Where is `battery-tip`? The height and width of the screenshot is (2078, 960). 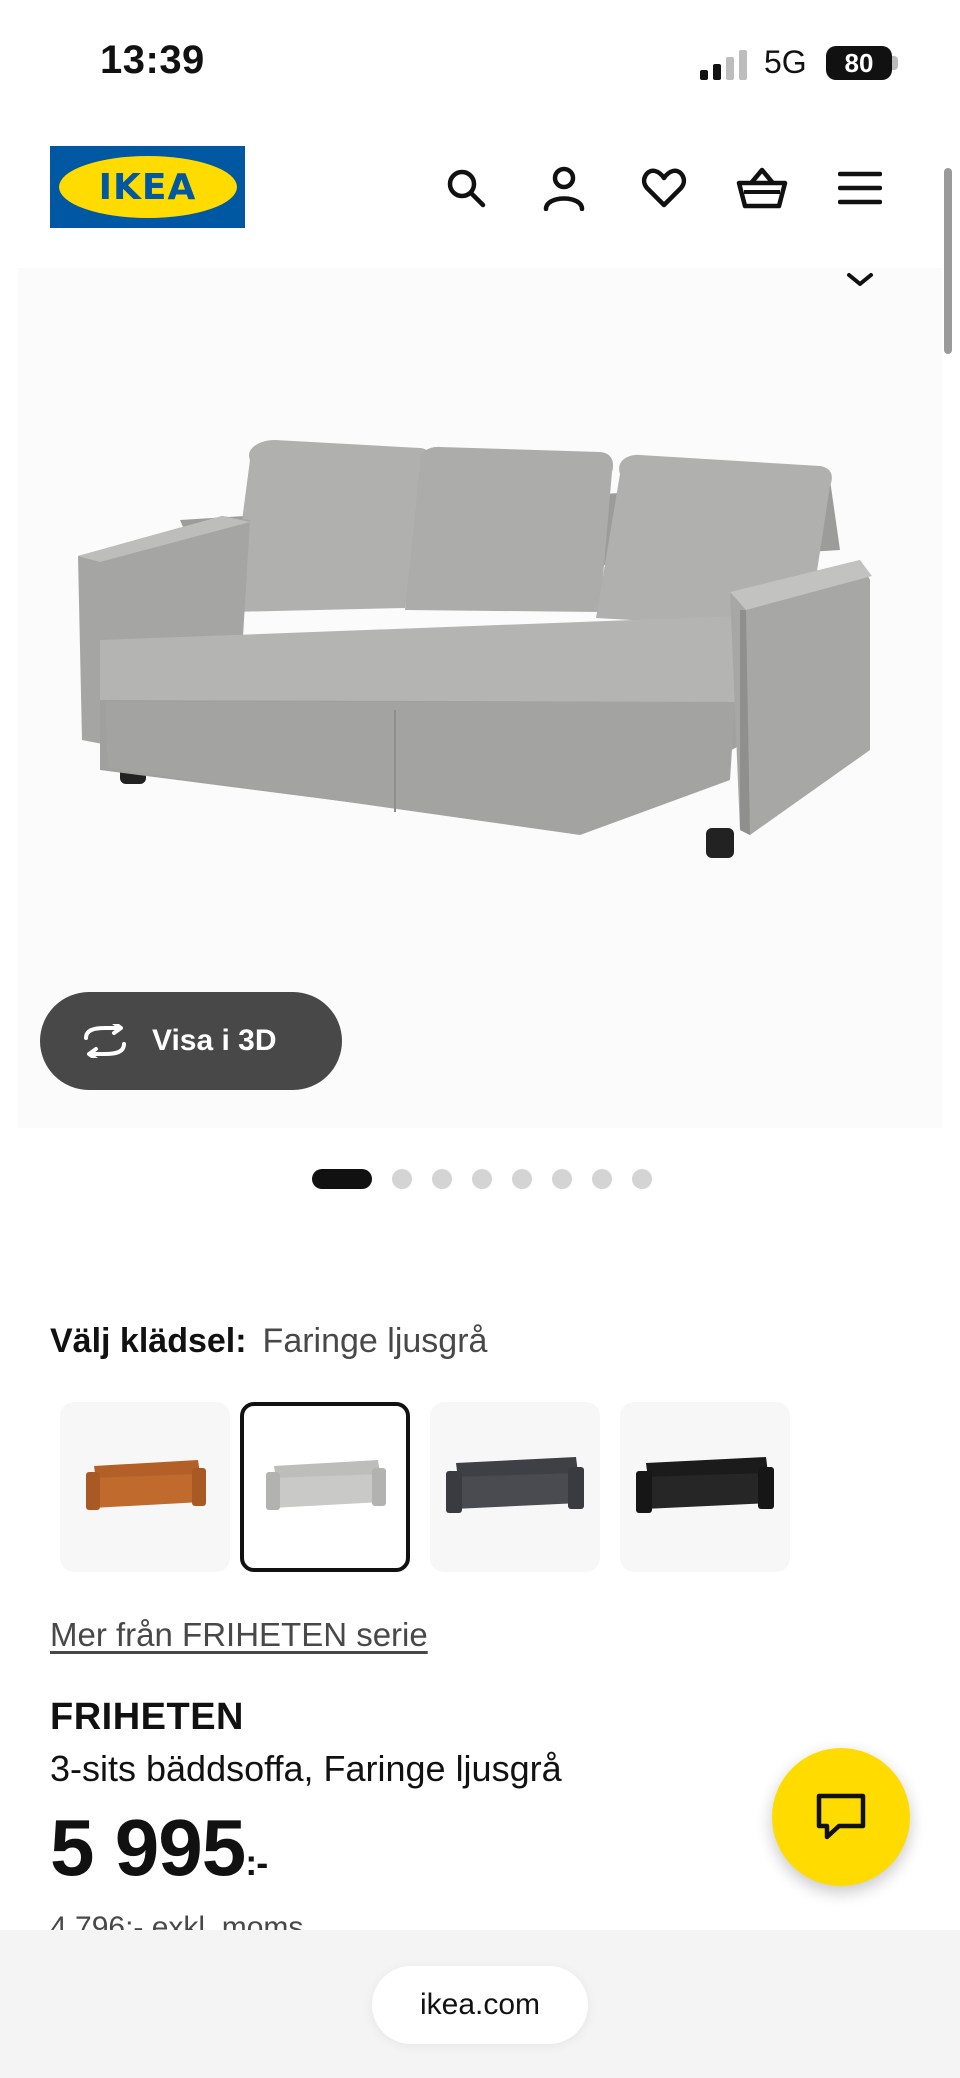
battery-tip is located at coordinates (895, 63).